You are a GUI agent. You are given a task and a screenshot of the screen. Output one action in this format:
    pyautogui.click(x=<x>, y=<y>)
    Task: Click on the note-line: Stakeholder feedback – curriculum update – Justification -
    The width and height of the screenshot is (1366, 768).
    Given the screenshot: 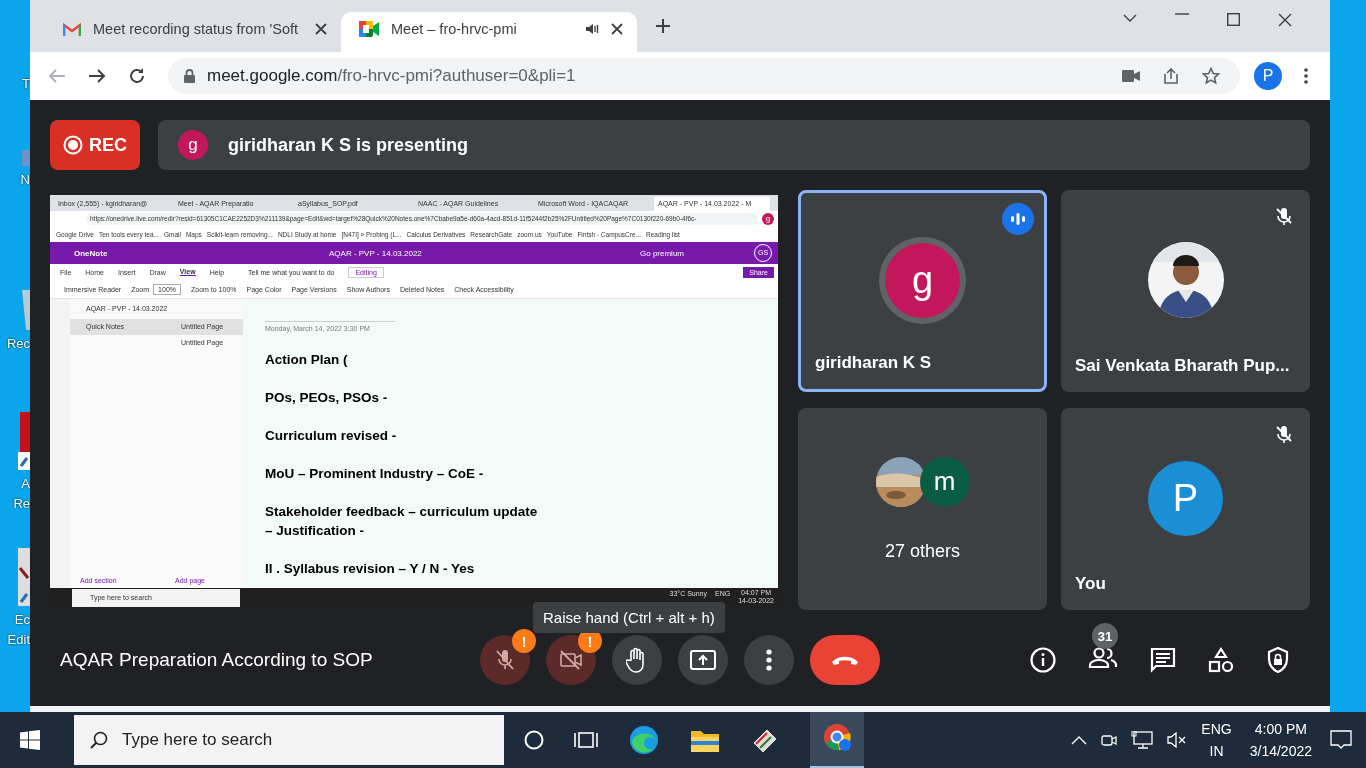 What is the action you would take?
    pyautogui.click(x=402, y=521)
    